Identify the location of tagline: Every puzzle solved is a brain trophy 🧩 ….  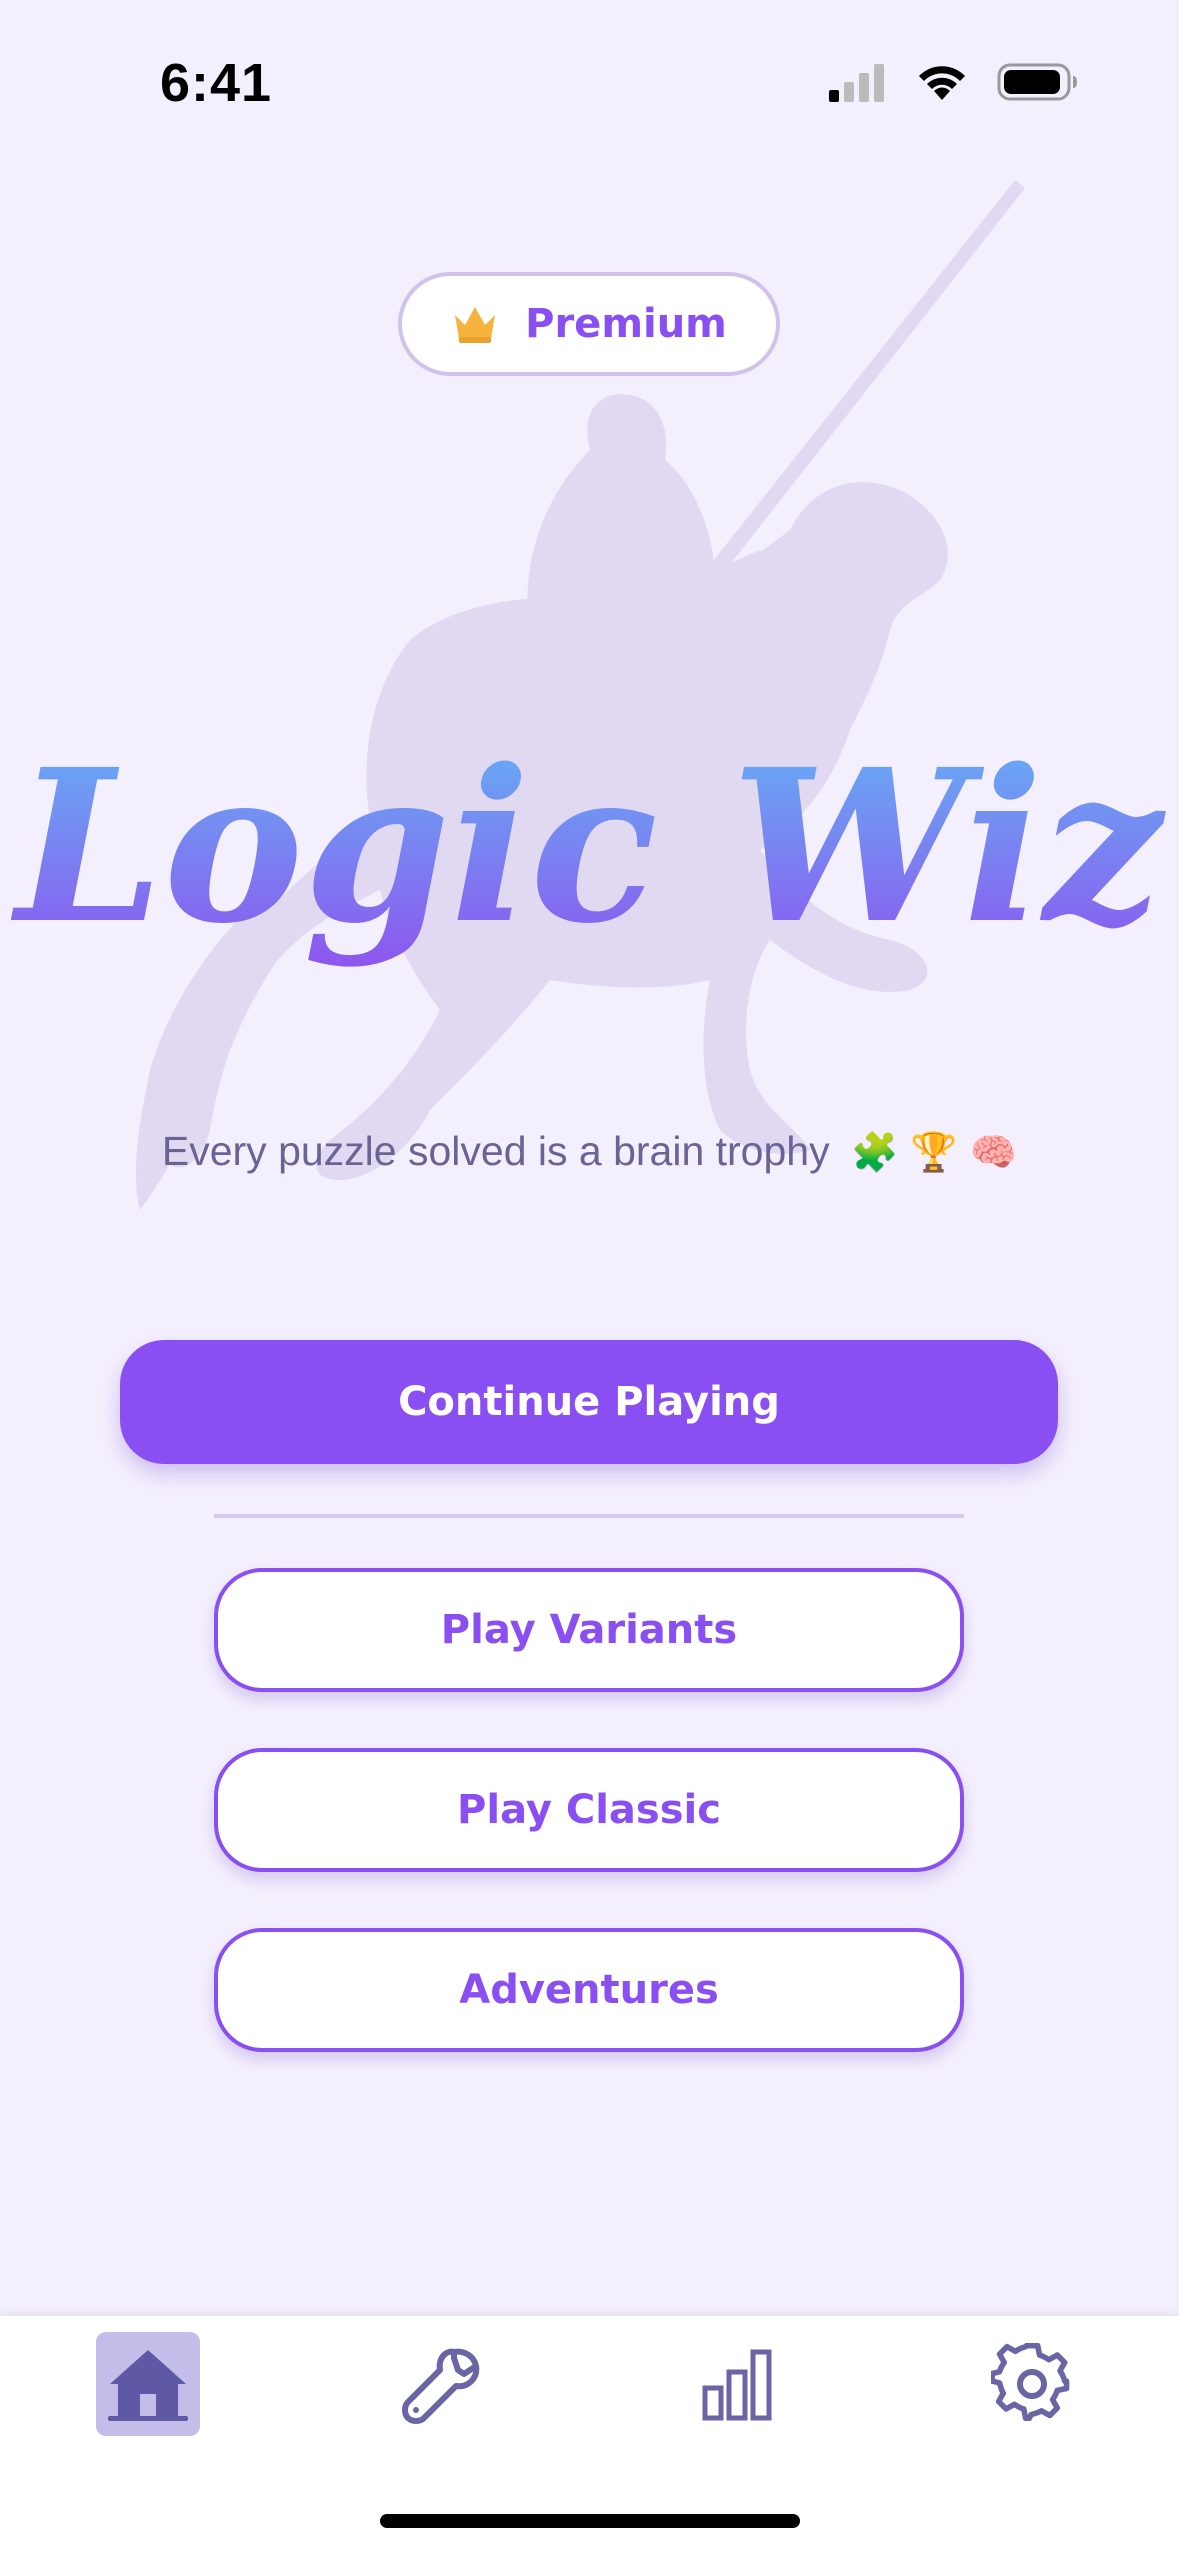
(589, 1151).